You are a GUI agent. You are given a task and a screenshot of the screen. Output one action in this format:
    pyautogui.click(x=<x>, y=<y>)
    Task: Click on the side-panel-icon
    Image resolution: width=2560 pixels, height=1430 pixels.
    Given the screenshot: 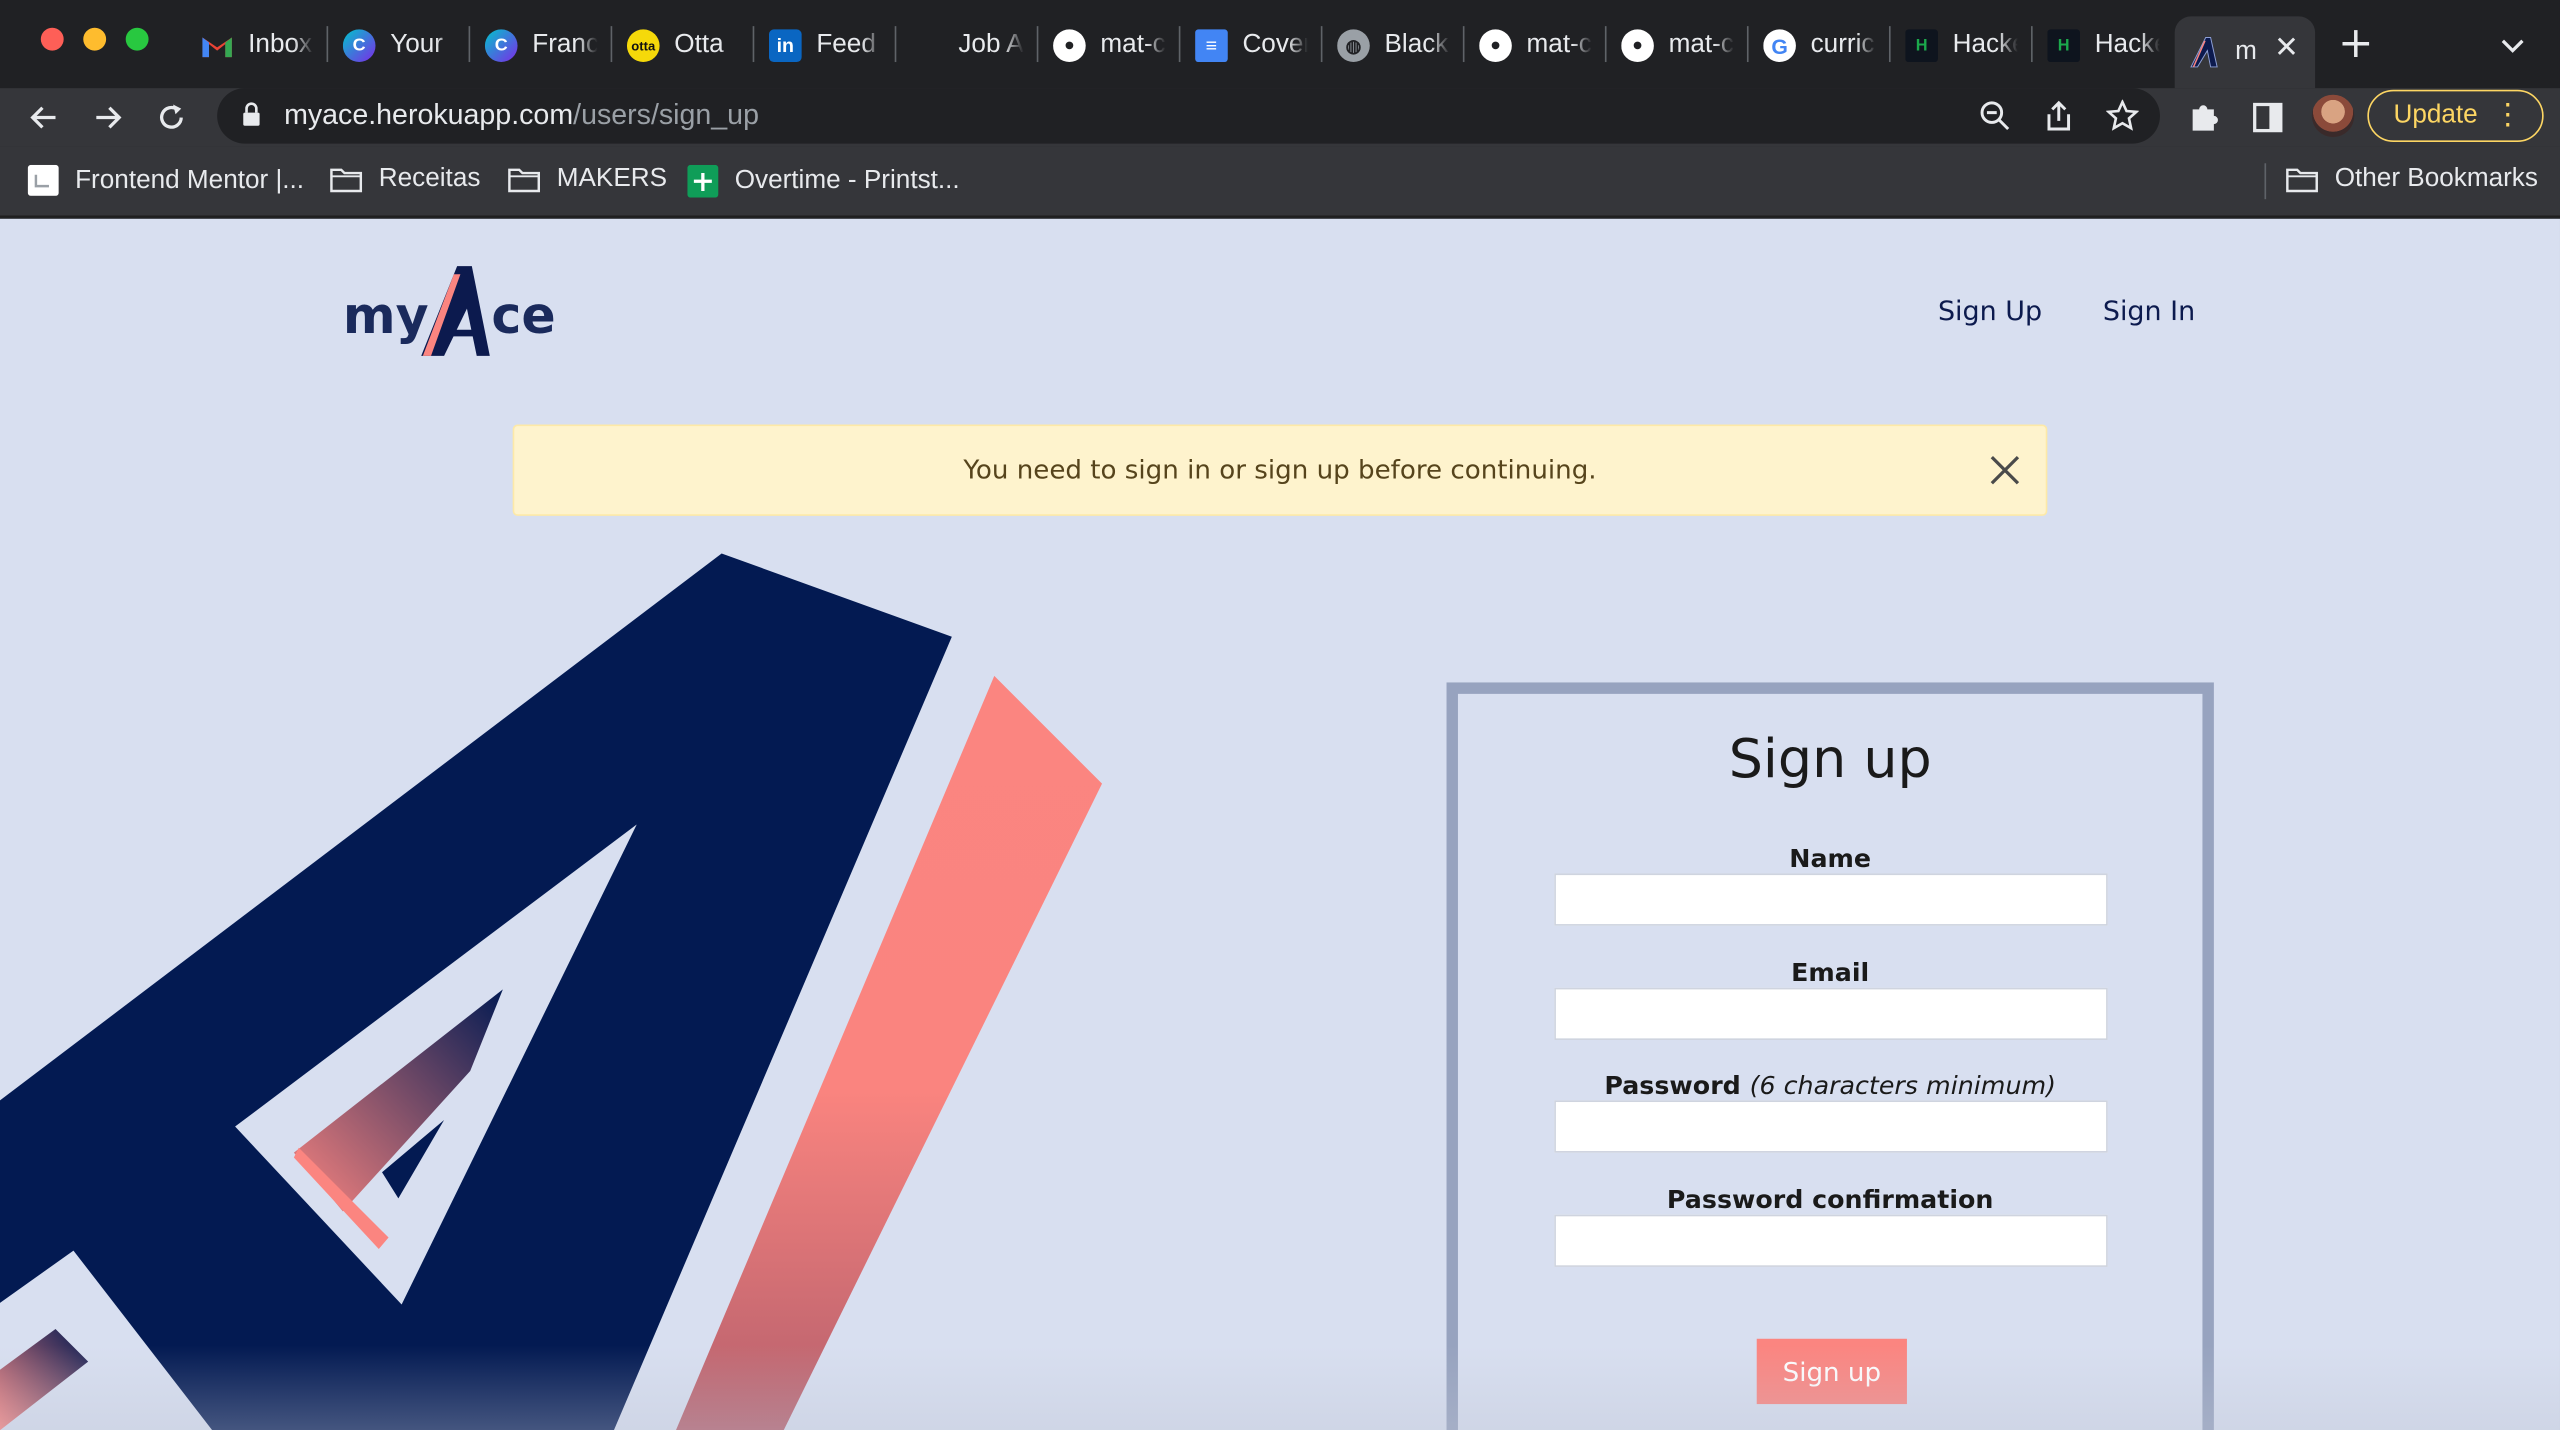 What is the action you would take?
    pyautogui.click(x=2268, y=118)
    